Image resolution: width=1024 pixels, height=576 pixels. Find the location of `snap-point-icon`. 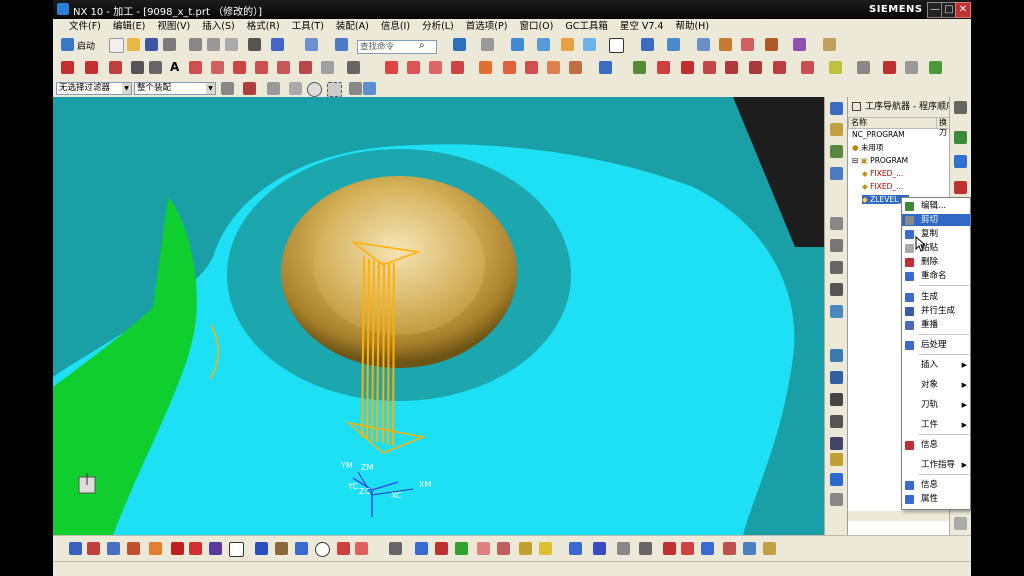

snap-point-icon is located at coordinates (249, 88).